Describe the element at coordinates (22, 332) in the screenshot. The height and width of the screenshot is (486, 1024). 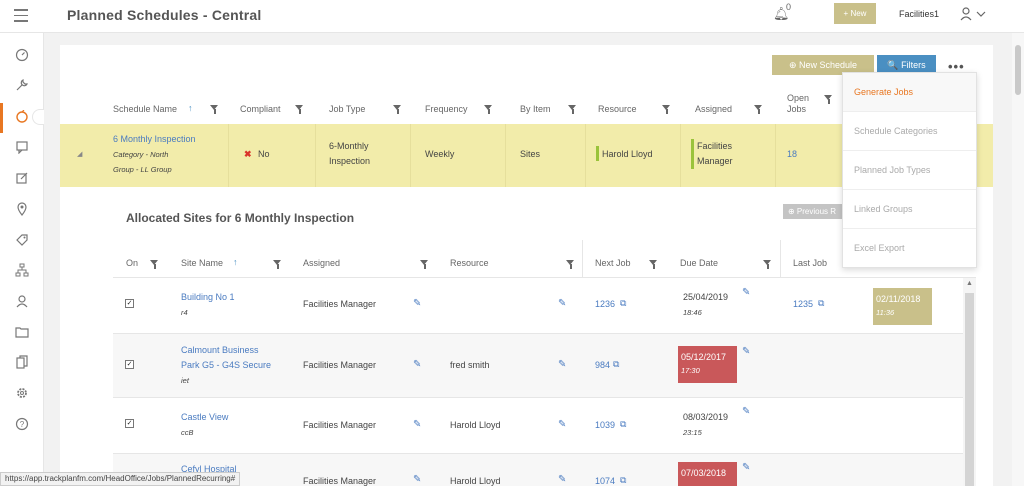
I see `folder-icon` at that location.